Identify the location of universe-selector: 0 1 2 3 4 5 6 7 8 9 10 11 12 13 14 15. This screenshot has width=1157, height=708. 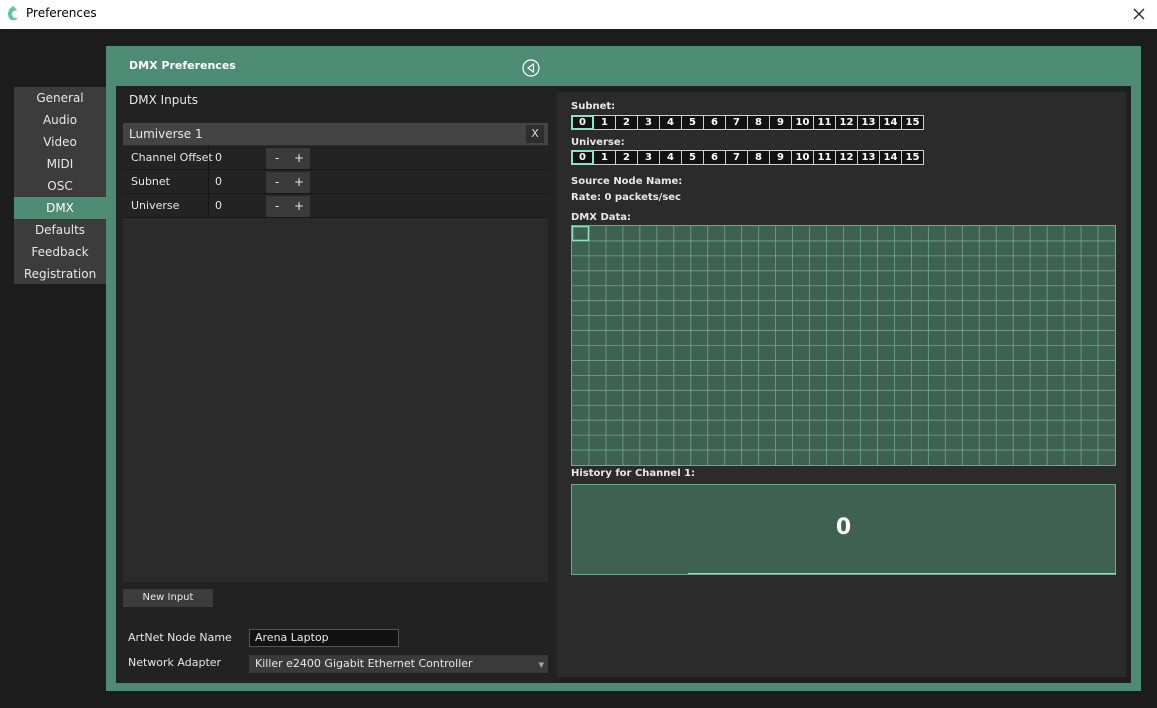
(747, 157).